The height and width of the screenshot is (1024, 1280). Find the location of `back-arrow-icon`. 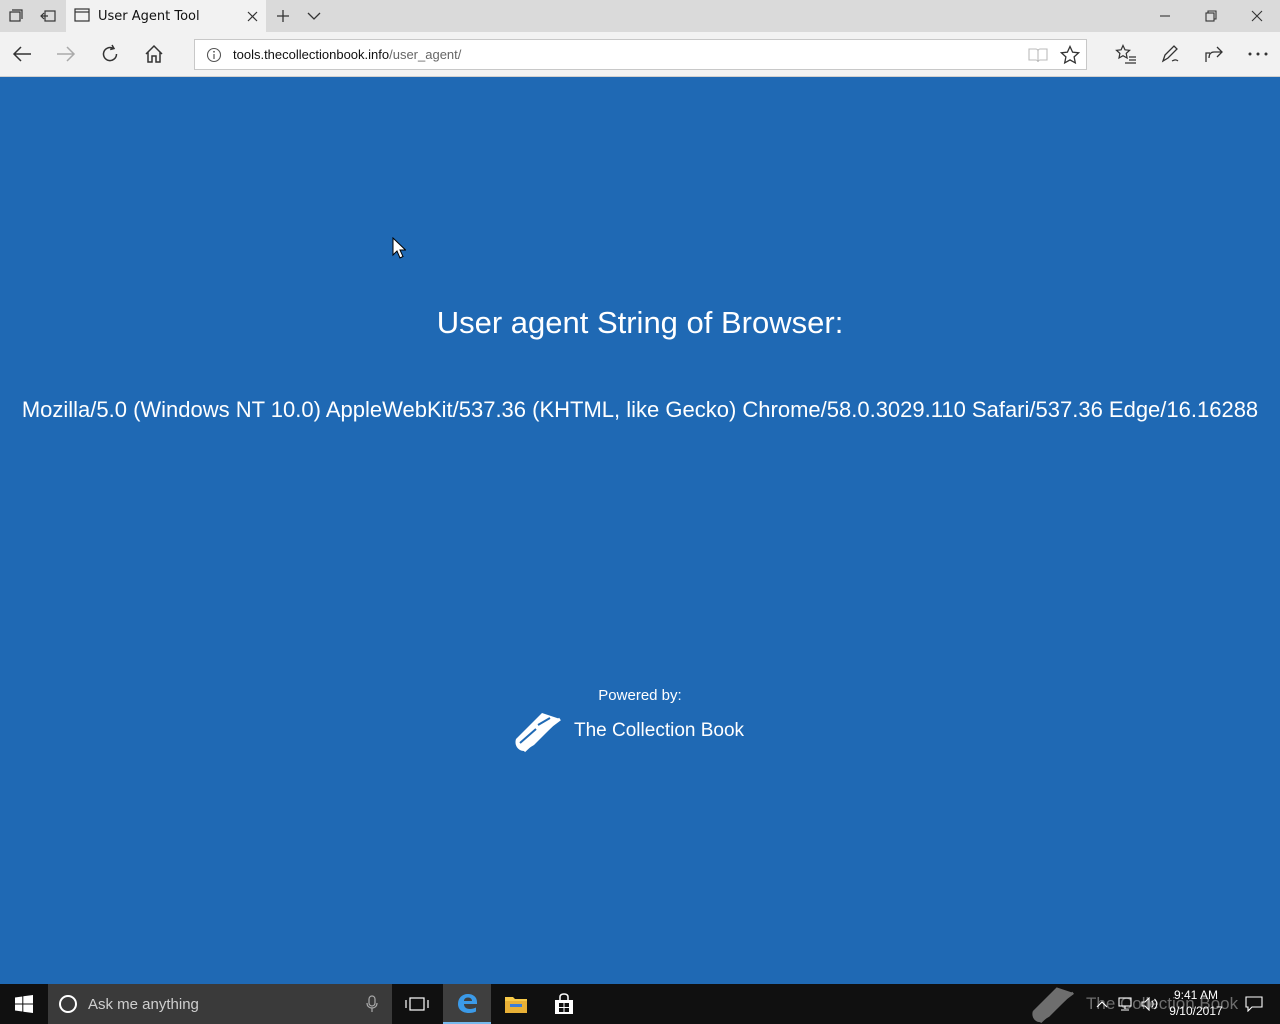

back-arrow-icon is located at coordinates (22, 54).